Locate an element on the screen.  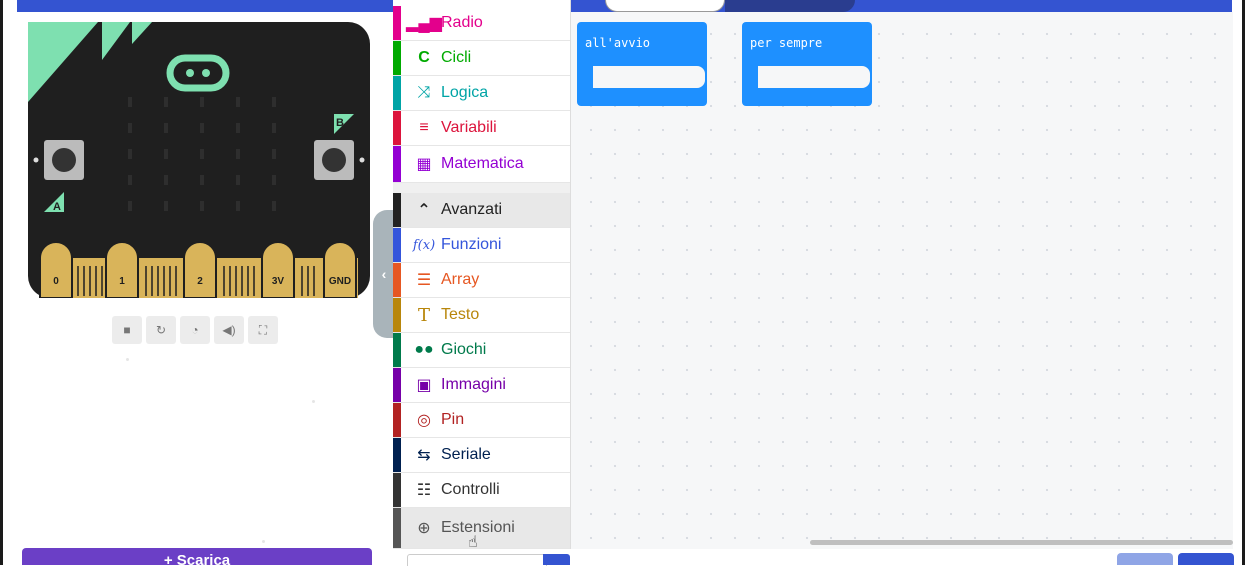
microbit-board: A B 0 1 2 3V GND is located at coordinates (199, 160).